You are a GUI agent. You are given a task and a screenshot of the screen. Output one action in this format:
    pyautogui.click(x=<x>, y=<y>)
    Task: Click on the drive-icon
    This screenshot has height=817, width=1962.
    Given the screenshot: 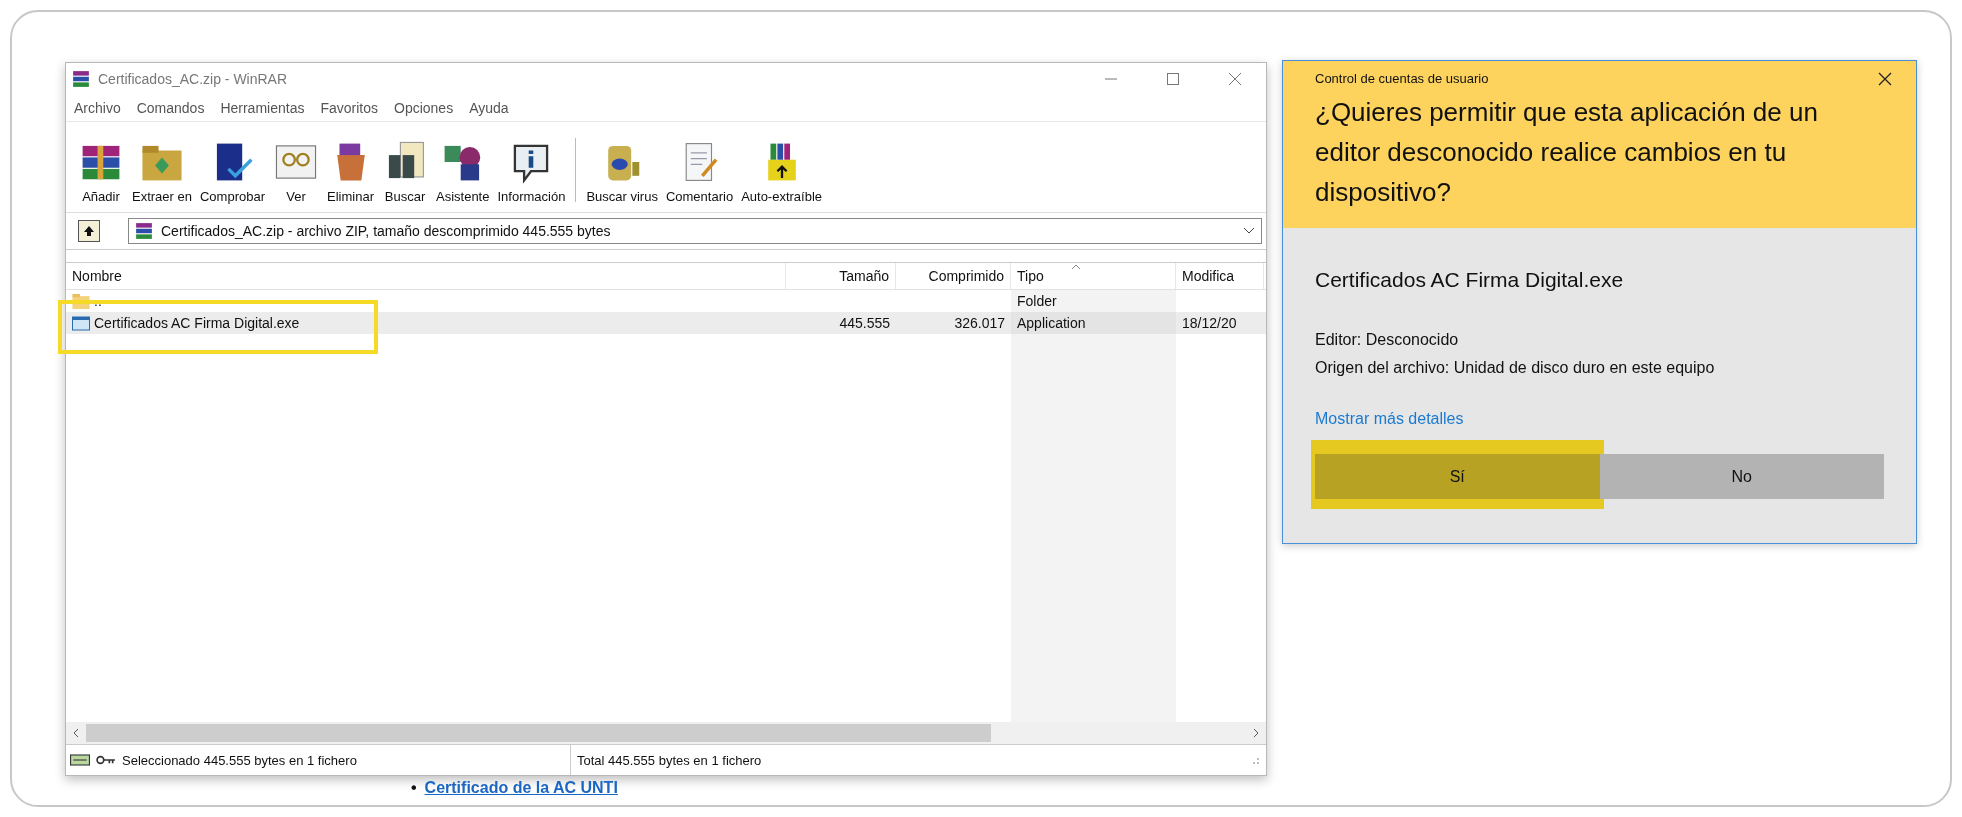 What is the action you would take?
    pyautogui.click(x=80, y=760)
    